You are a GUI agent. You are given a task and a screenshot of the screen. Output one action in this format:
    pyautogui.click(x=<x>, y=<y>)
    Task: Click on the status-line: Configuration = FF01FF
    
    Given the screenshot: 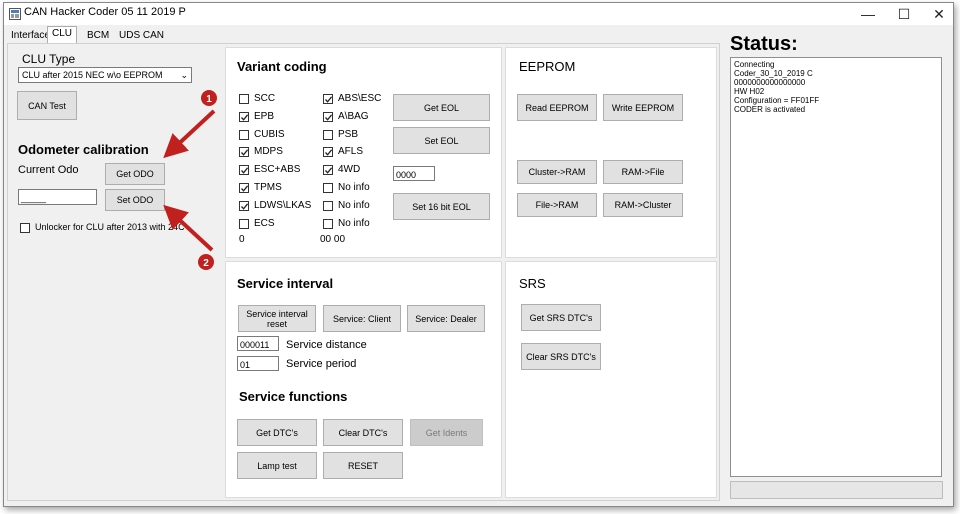 What is the action you would take?
    pyautogui.click(x=777, y=100)
    